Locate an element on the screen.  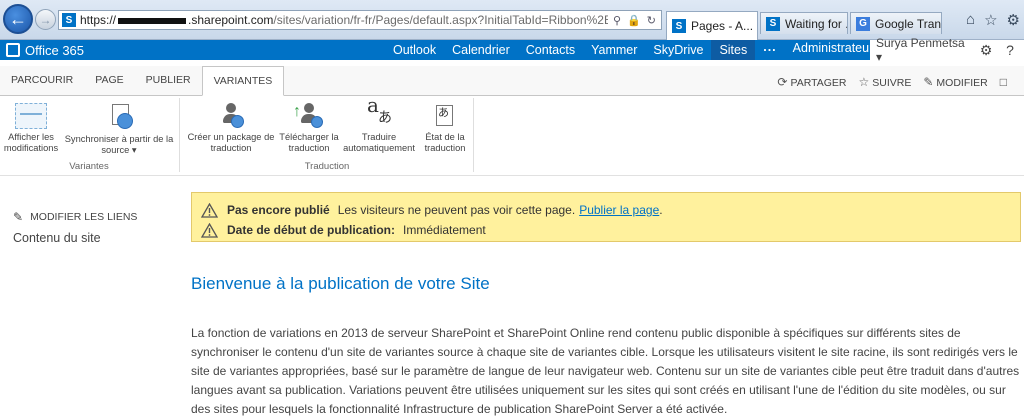
status-title: Date de début de publication: is located at coordinates (311, 230).